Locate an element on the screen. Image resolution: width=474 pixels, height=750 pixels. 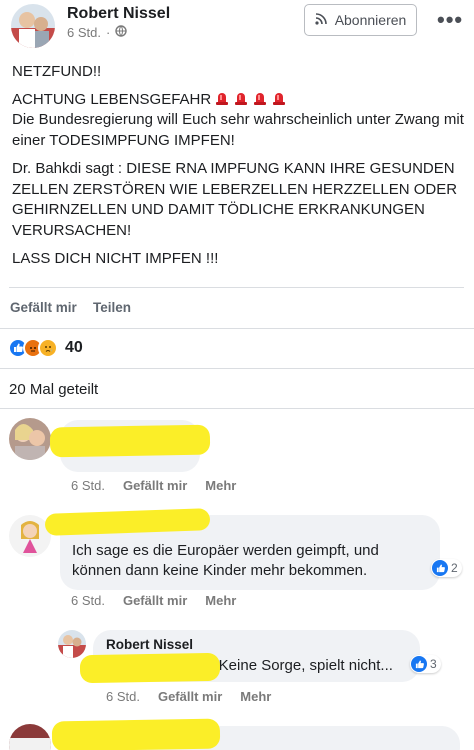
globe-icon is located at coordinates (121, 32).